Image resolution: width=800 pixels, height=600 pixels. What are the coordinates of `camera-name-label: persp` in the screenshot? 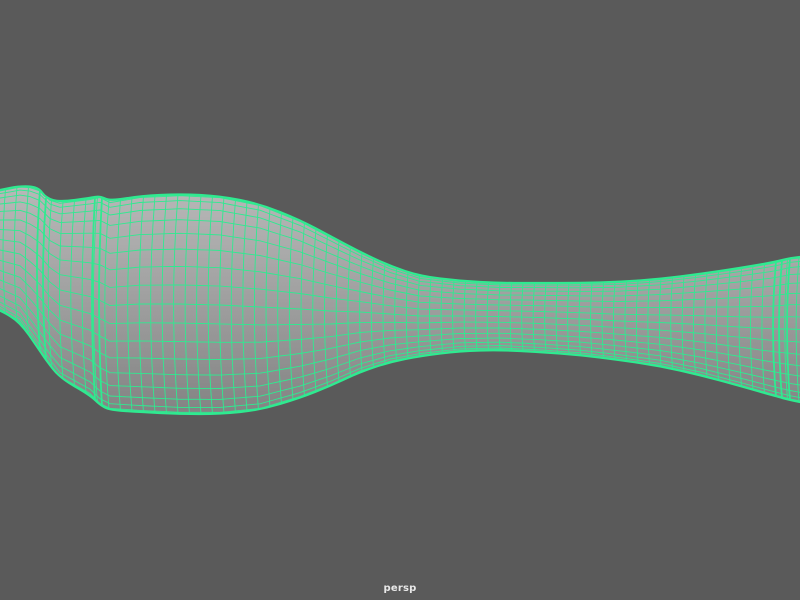 It's located at (400, 588).